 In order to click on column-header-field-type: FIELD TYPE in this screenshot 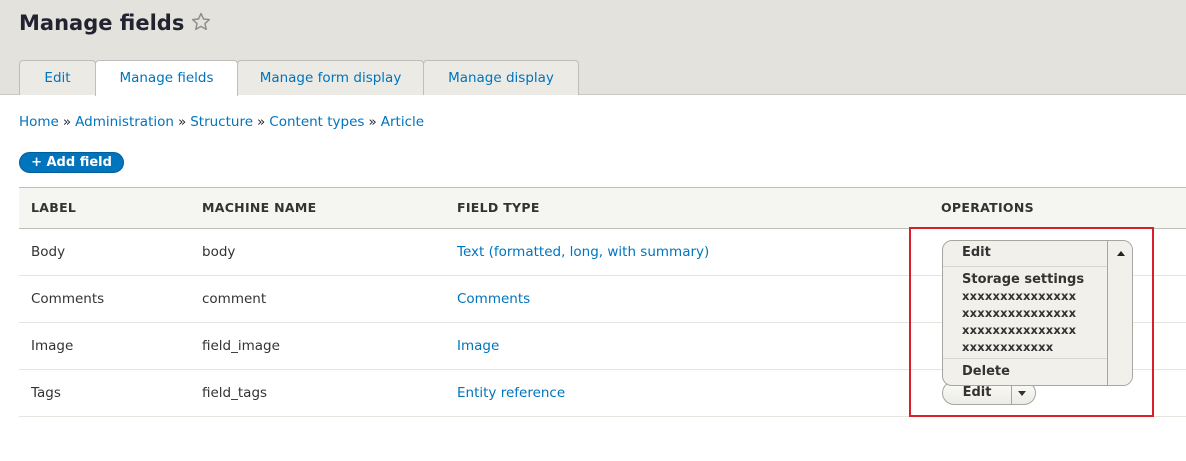, I will do `click(498, 207)`.